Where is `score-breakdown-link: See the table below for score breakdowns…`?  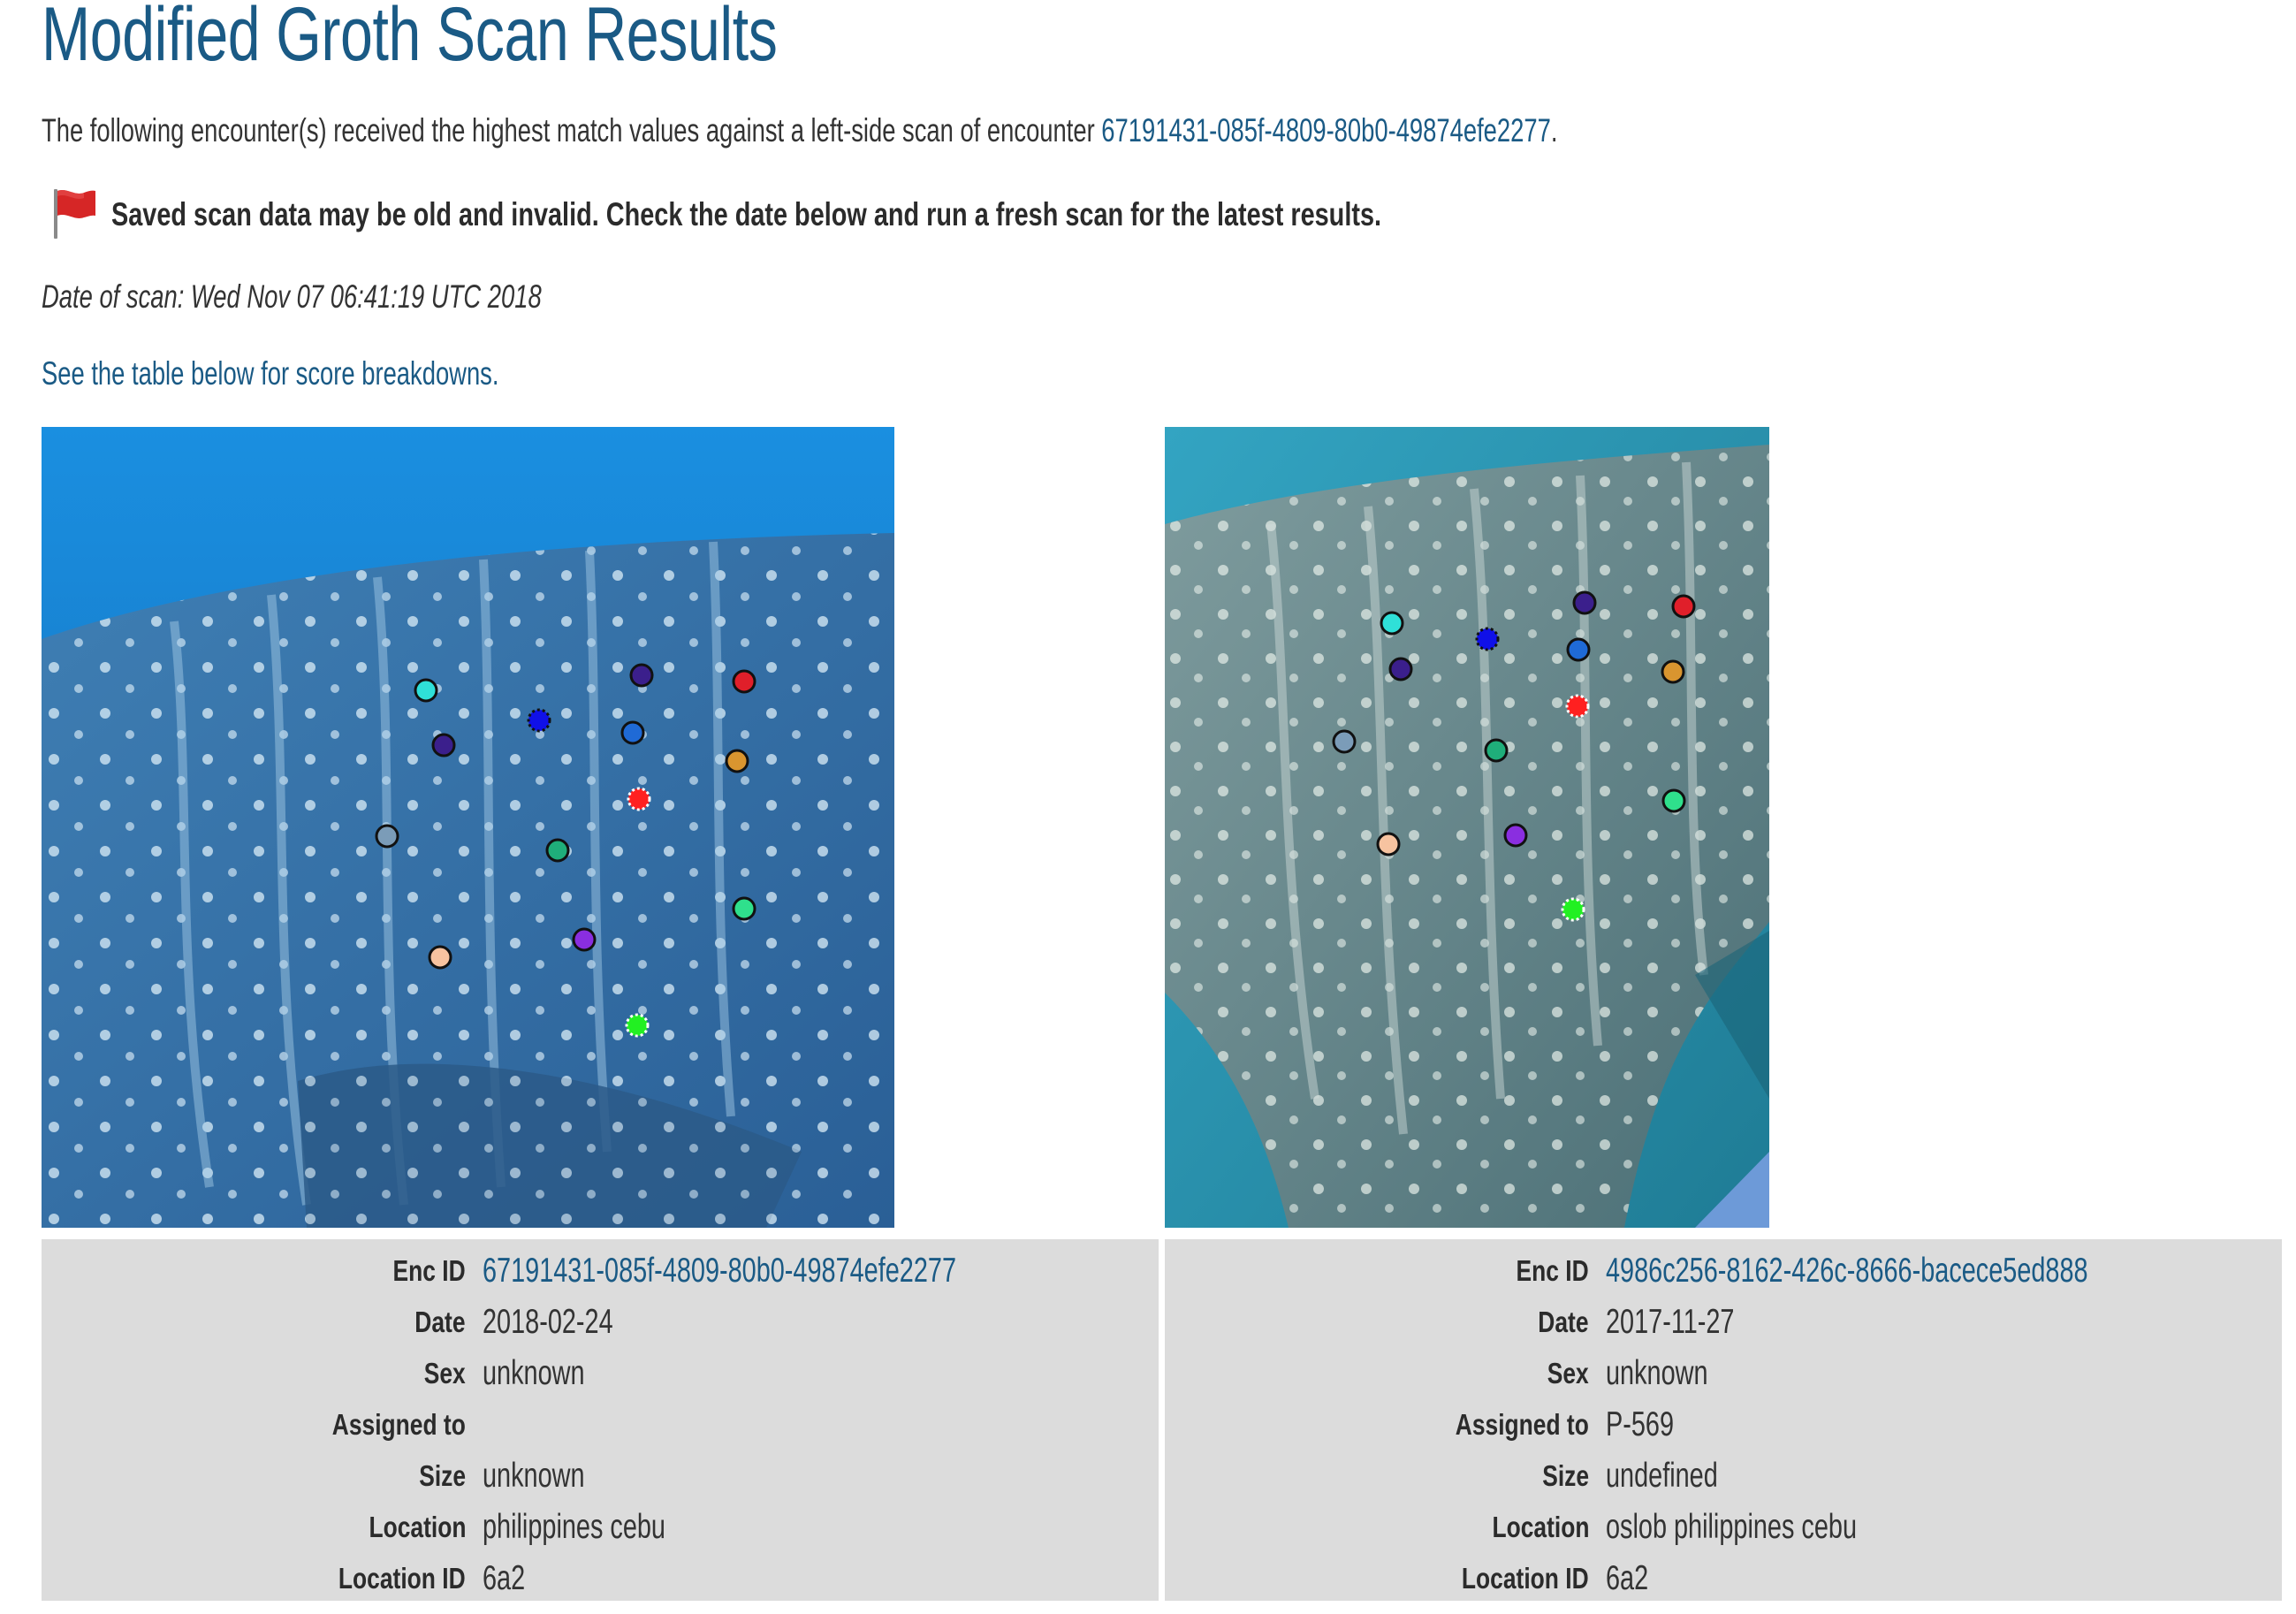
score-breakdown-link: See the table below for score breakdowns… is located at coordinates (270, 373).